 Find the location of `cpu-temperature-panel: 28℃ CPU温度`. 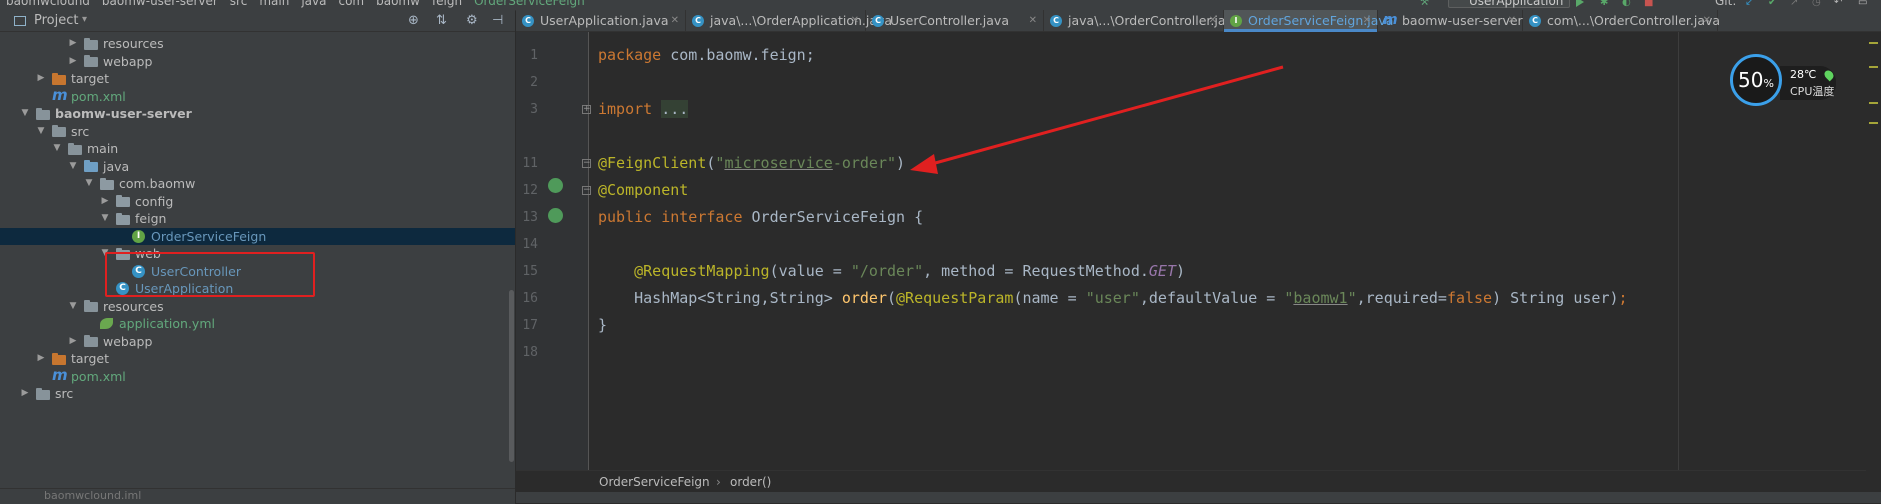

cpu-temperature-panel: 28℃ CPU温度 is located at coordinates (1808, 83).